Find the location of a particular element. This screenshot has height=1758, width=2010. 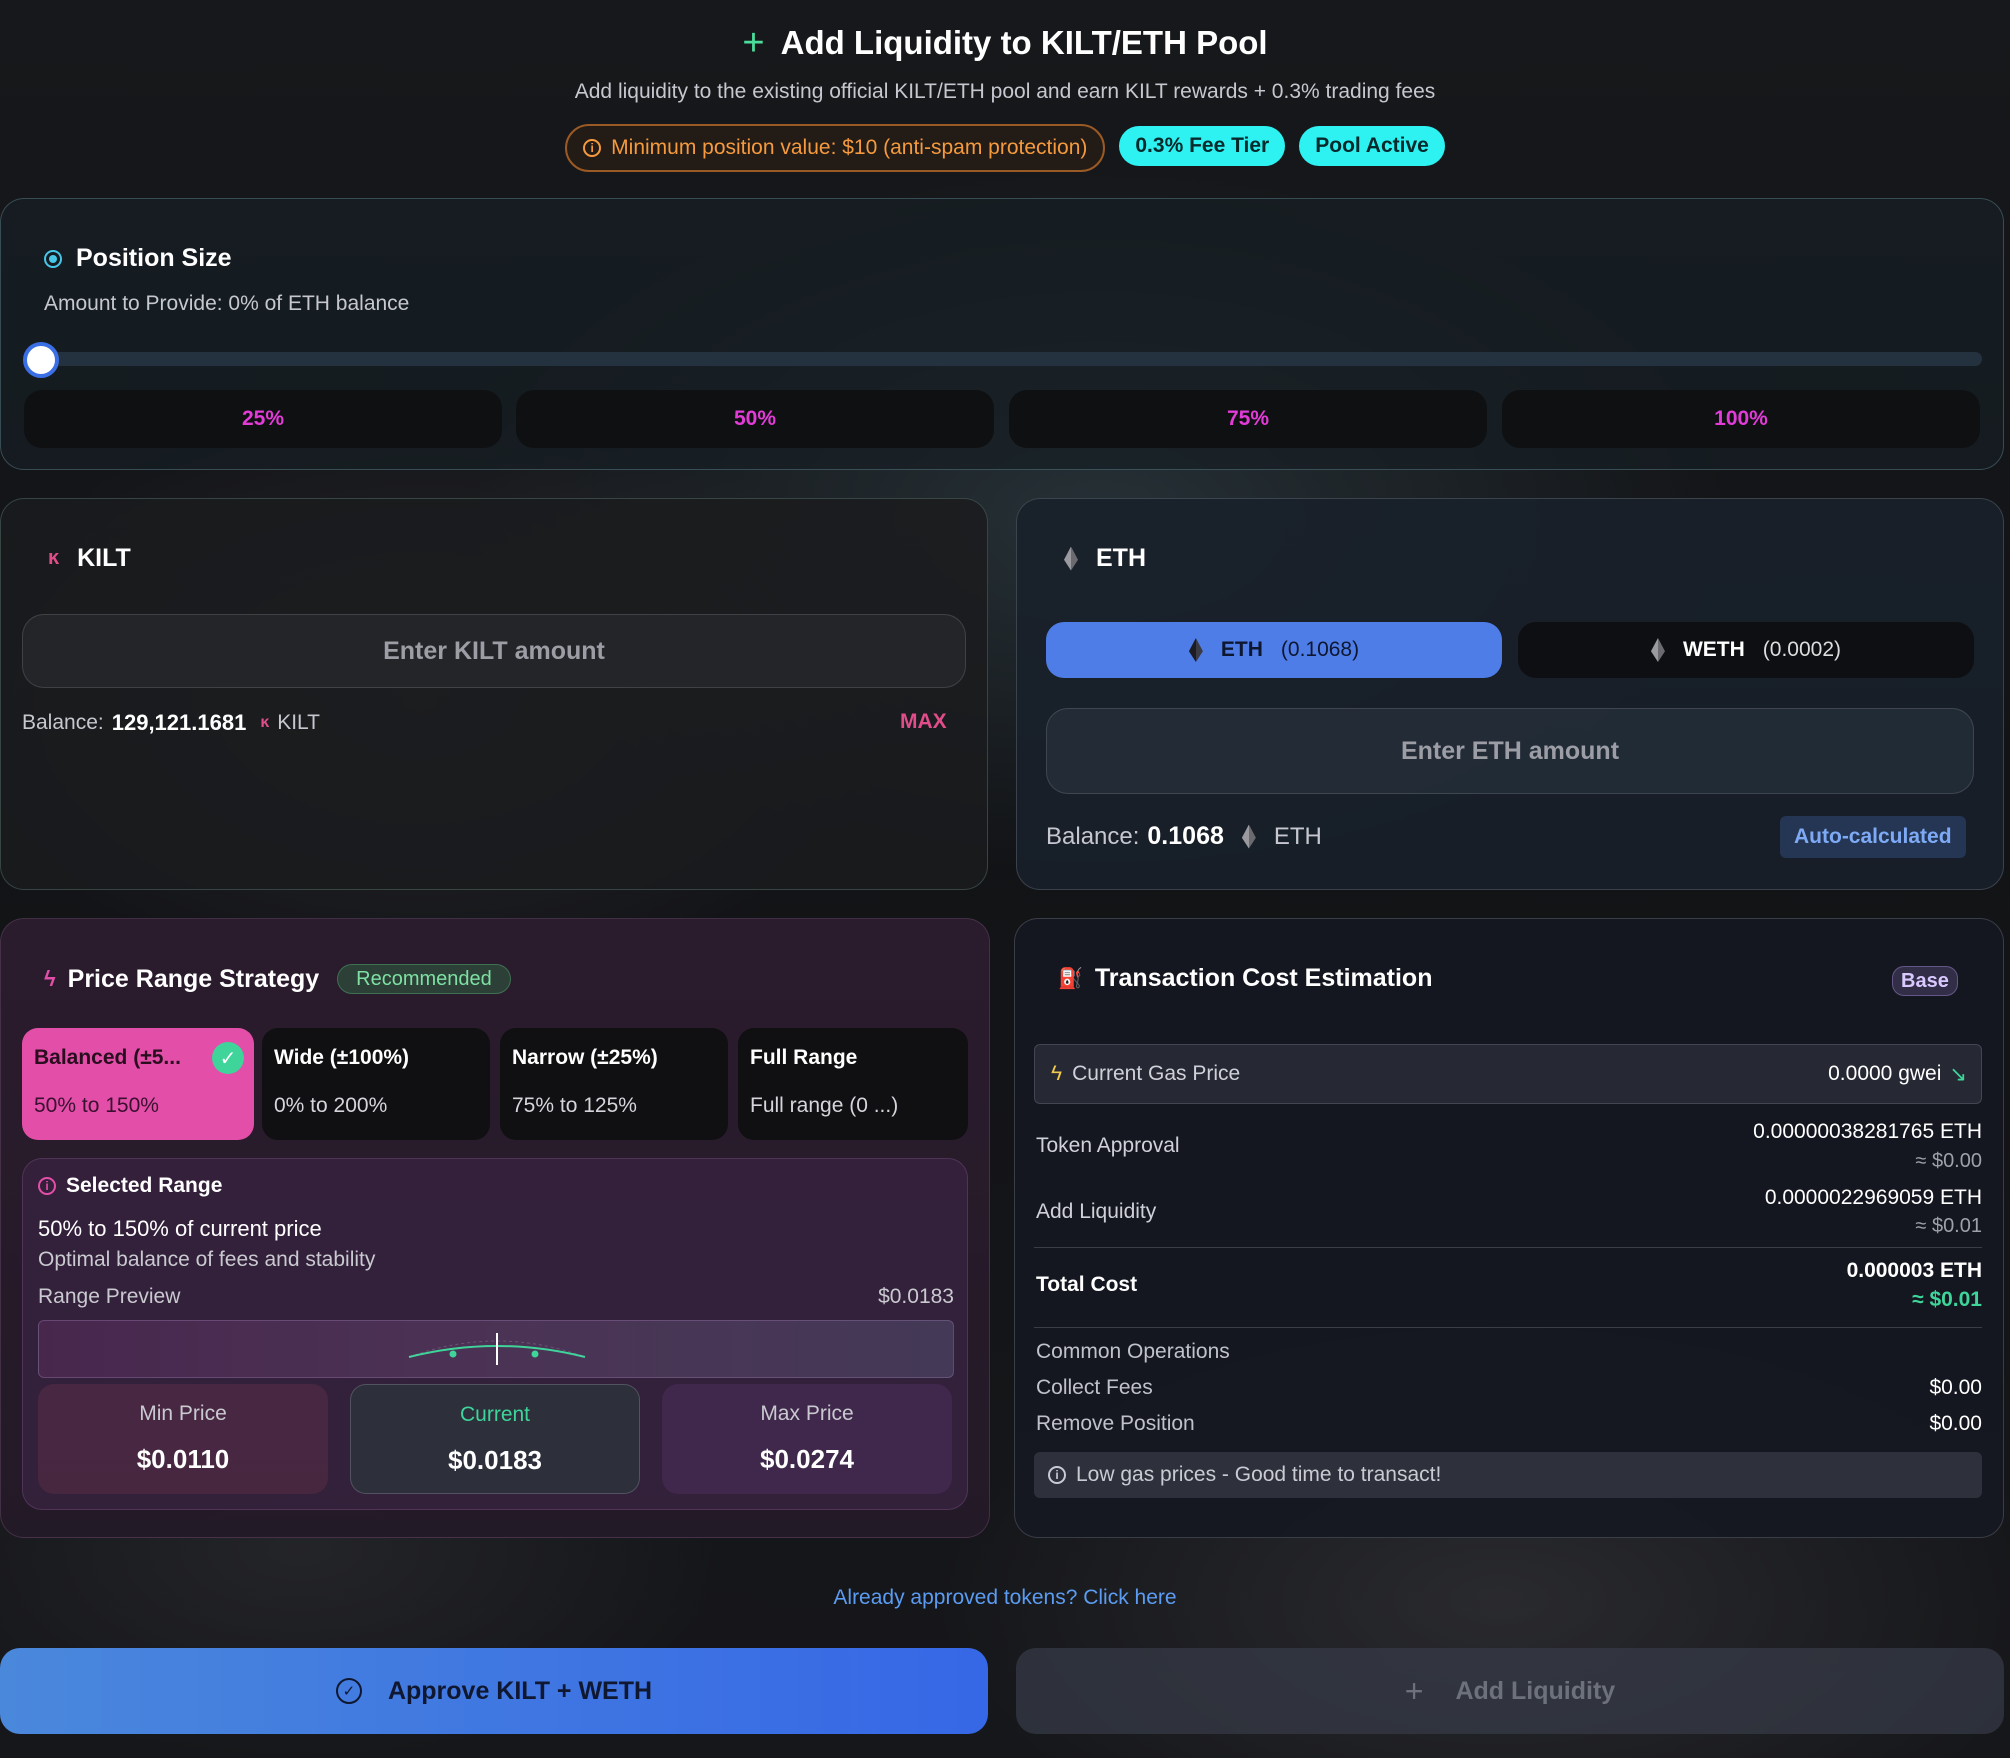

preset-75-button: 75% is located at coordinates (1248, 419).